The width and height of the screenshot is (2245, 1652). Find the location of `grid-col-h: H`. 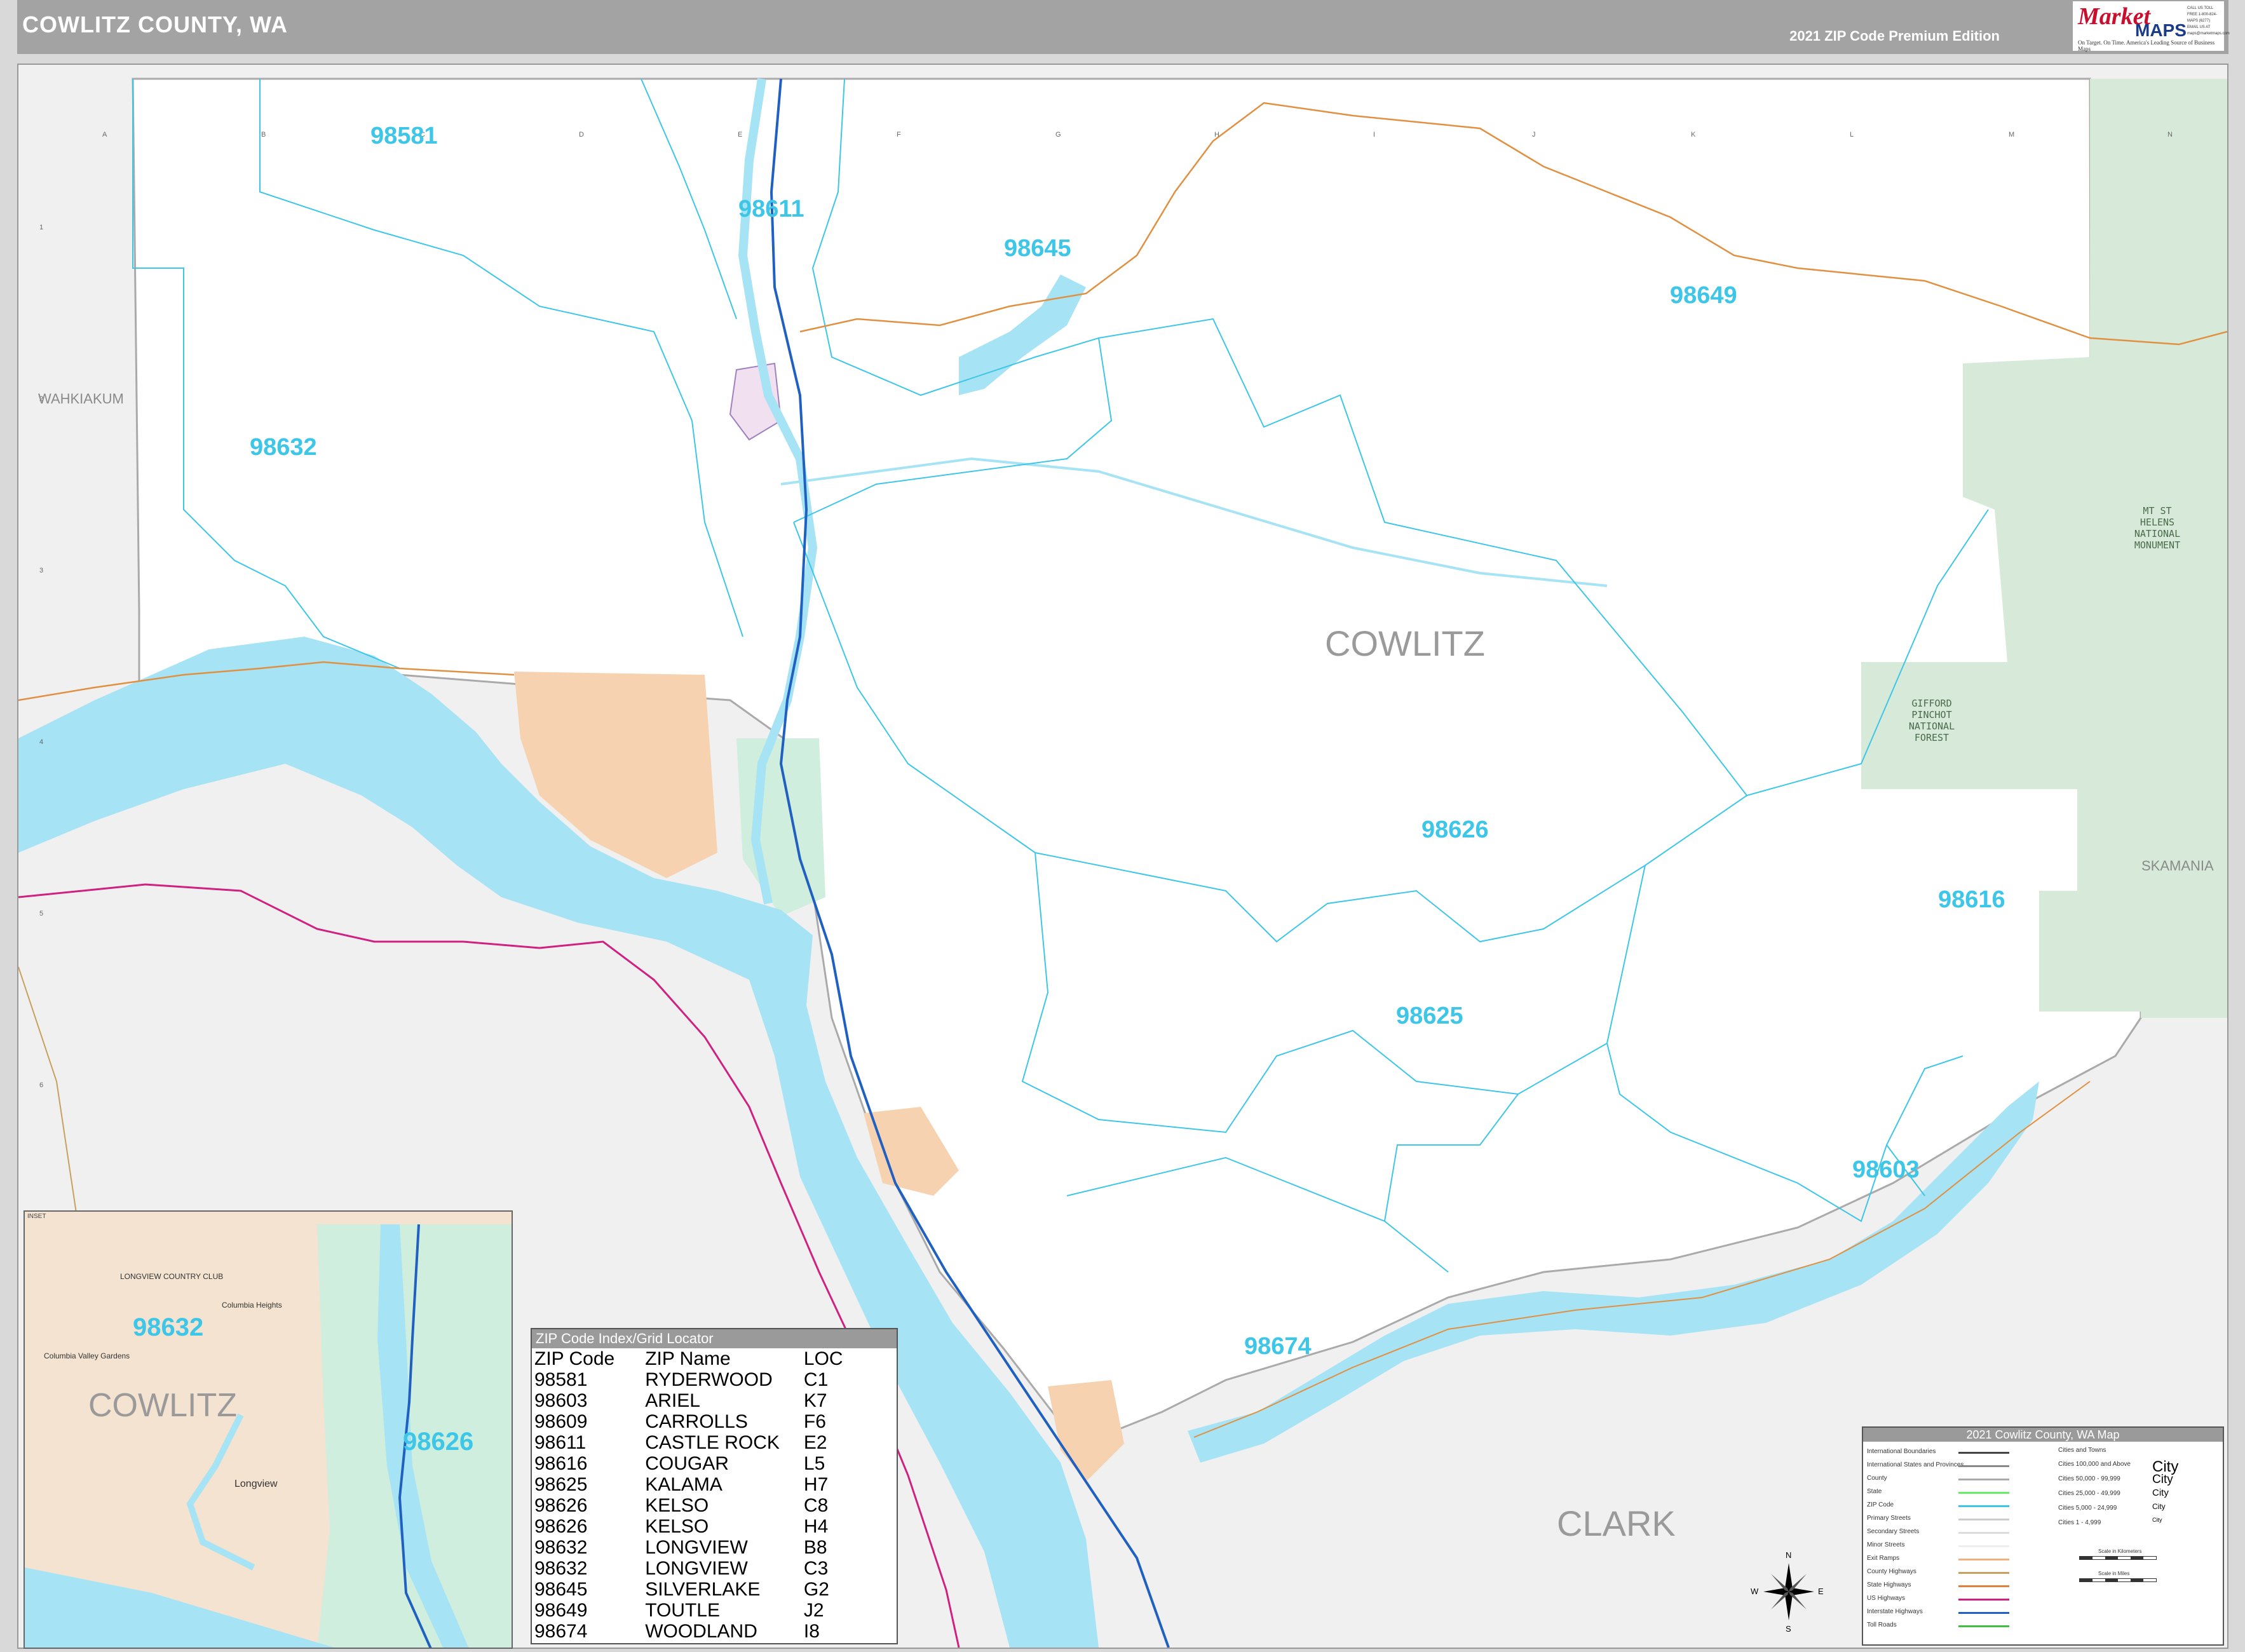

grid-col-h: H is located at coordinates (1216, 135).